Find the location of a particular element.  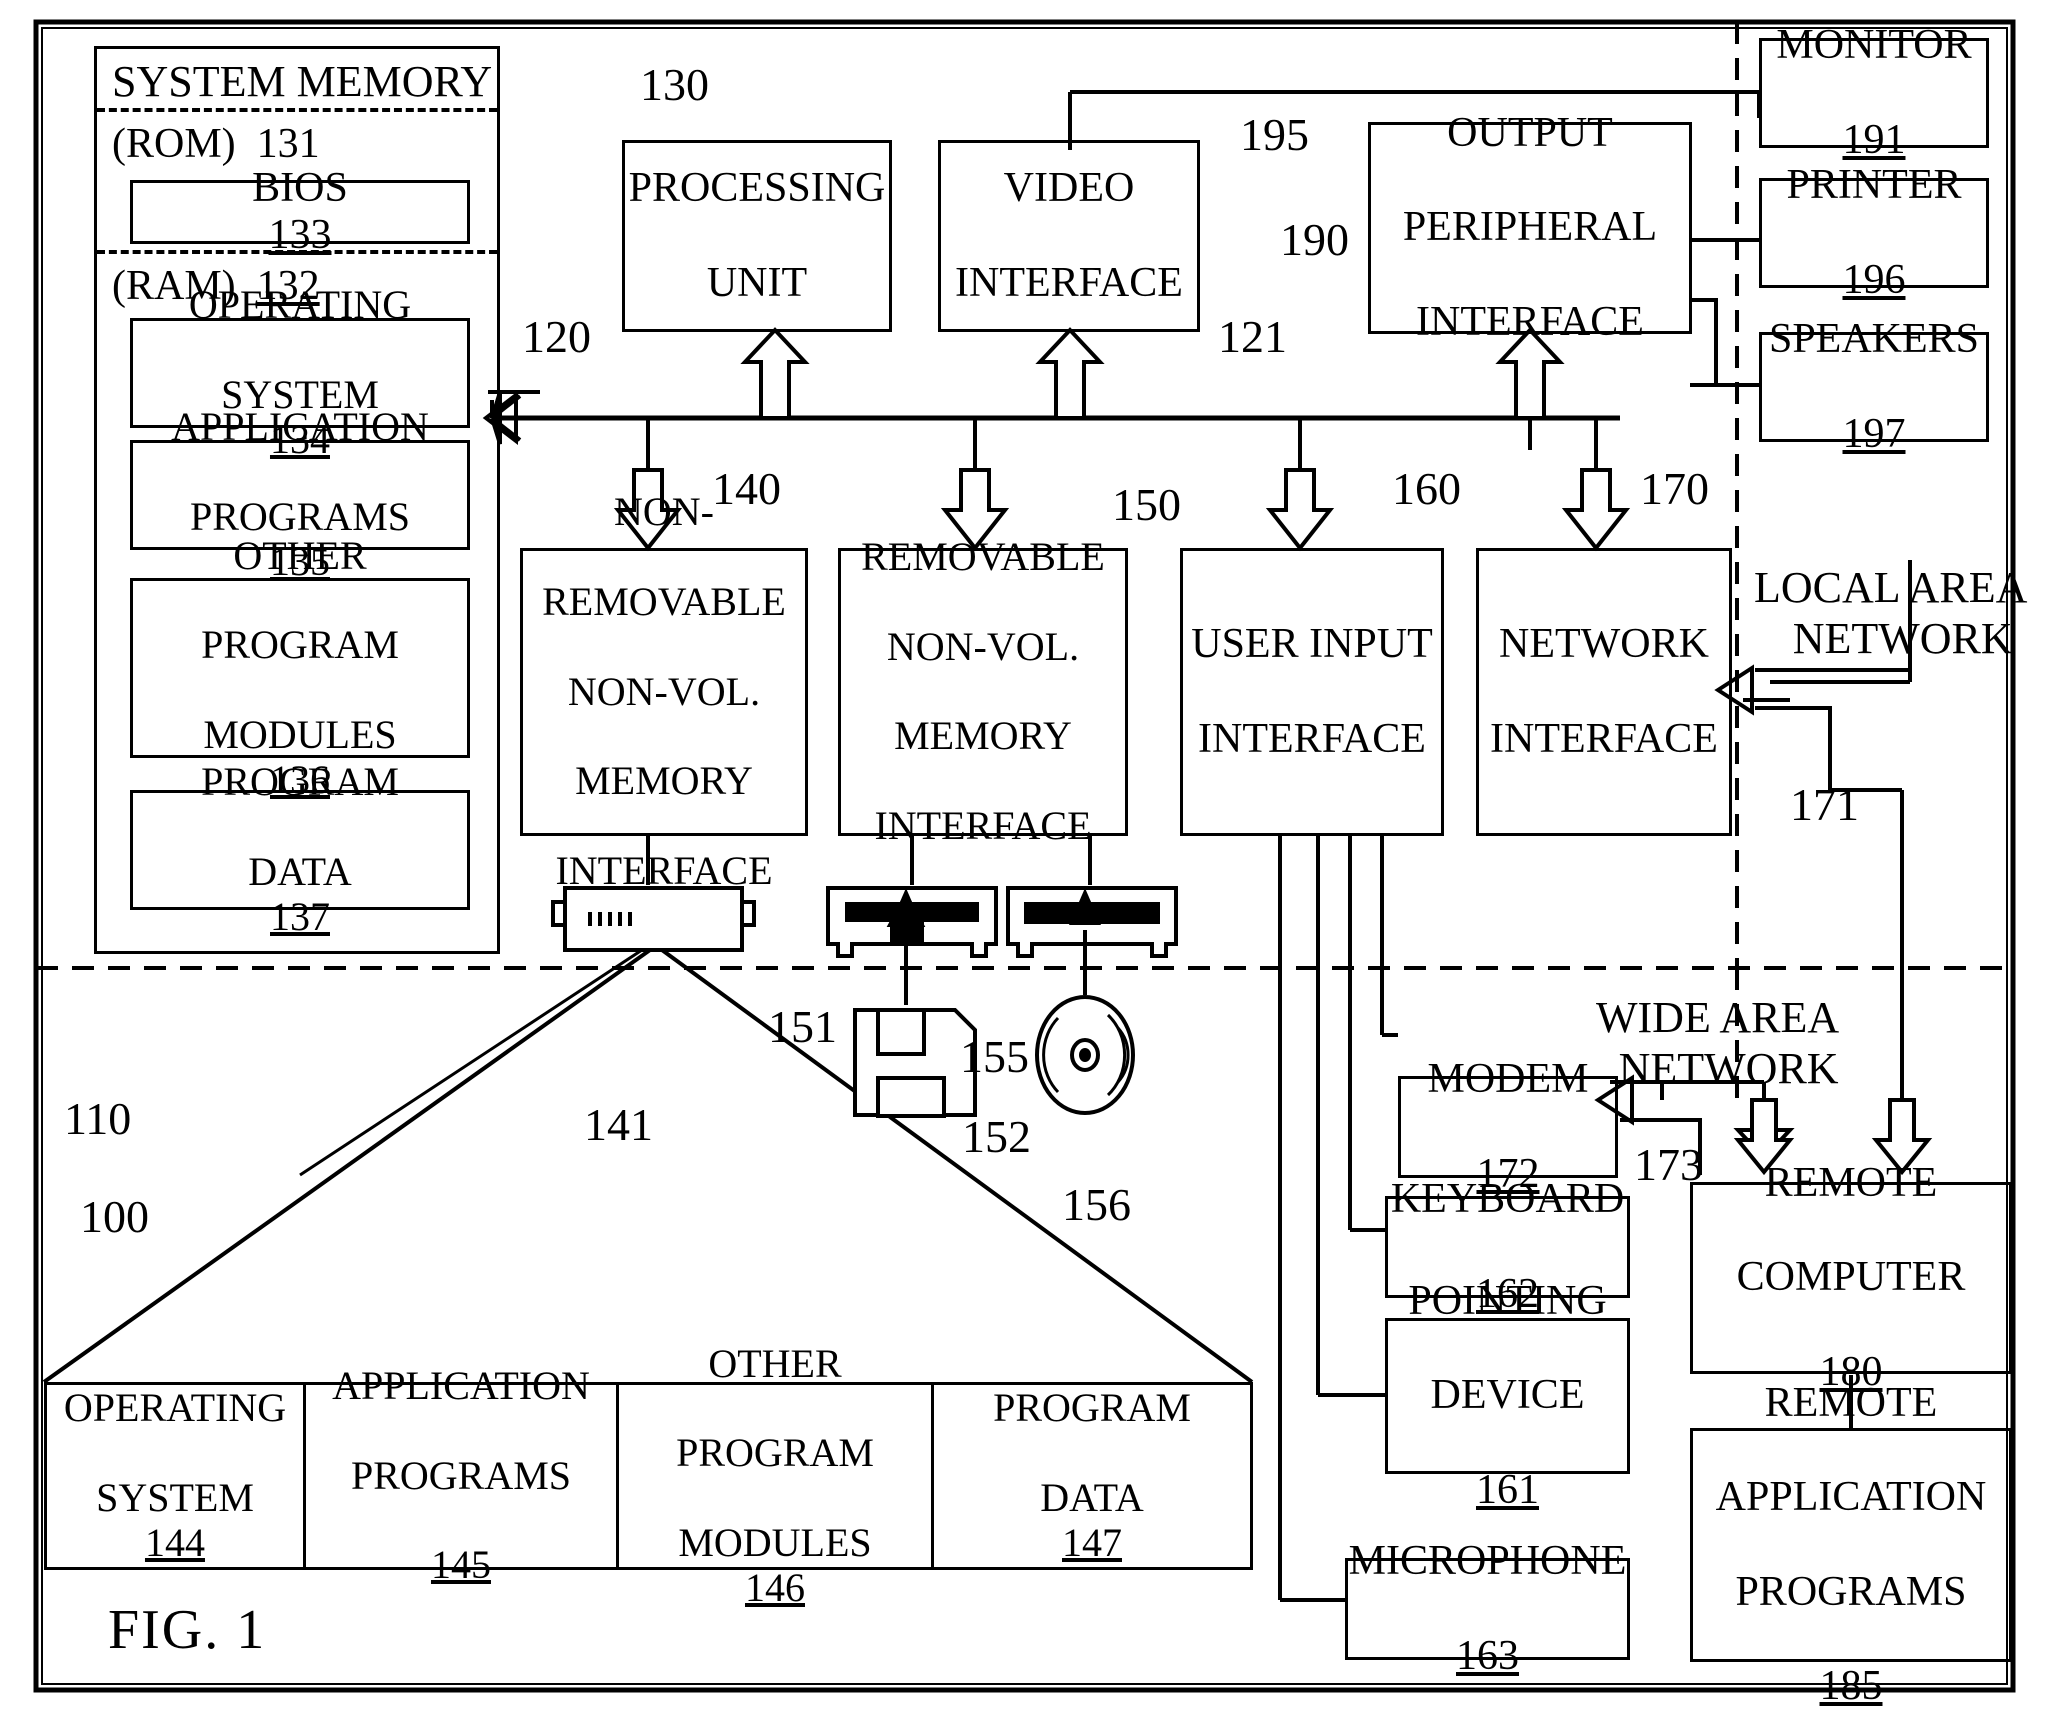

other-program-modules-box: OTHER PROGRAM MODULES 136 is located at coordinates (300, 667).